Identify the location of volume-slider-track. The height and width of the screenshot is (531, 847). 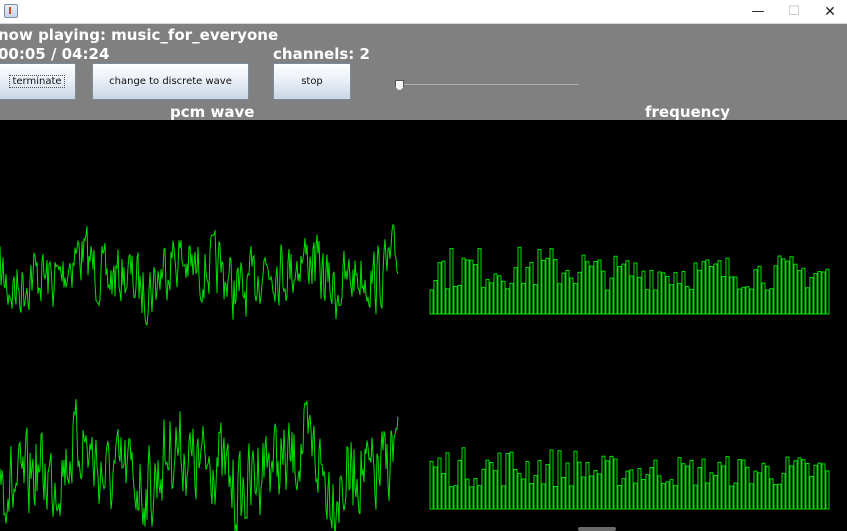
(489, 84).